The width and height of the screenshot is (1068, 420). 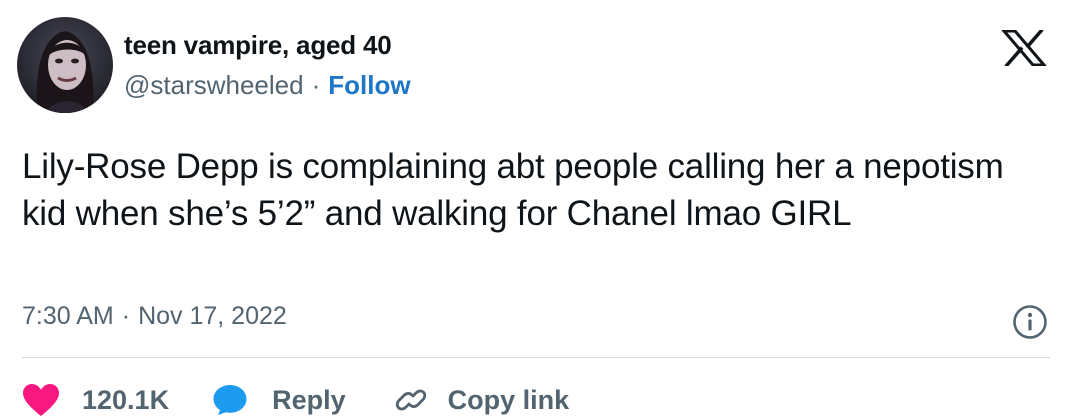 What do you see at coordinates (258, 45) in the screenshot?
I see `display-name: teen vampire, aged 40` at bounding box center [258, 45].